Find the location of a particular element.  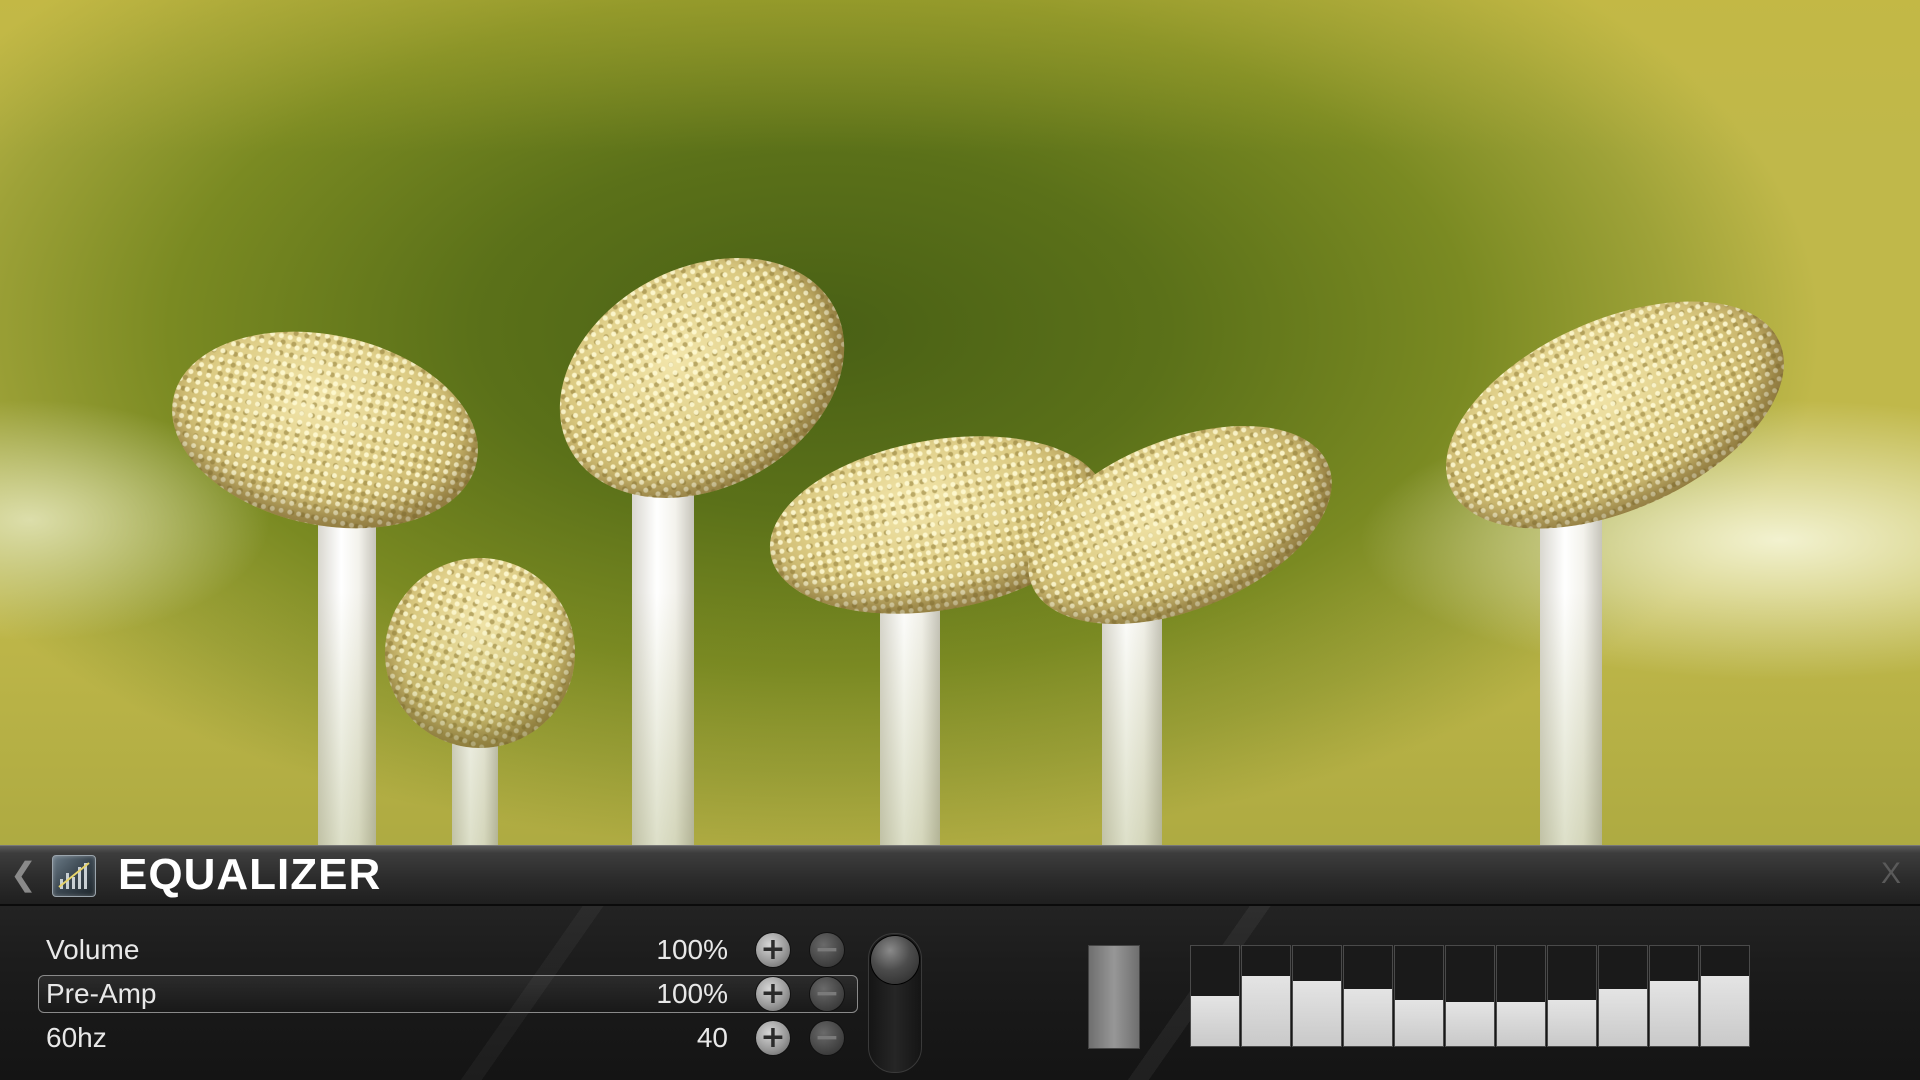

preamp-level-fill is located at coordinates (1114, 997).